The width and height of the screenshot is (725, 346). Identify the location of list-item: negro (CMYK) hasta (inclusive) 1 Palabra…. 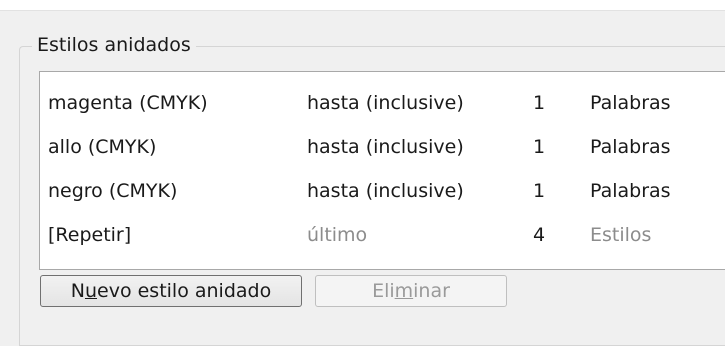
(382, 191).